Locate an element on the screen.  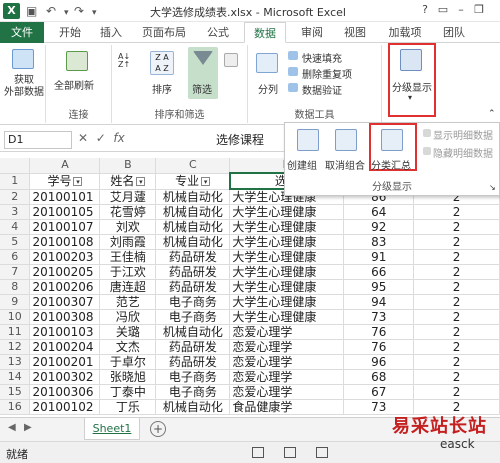
excel-app-icon: X is located at coordinates (11, 11).